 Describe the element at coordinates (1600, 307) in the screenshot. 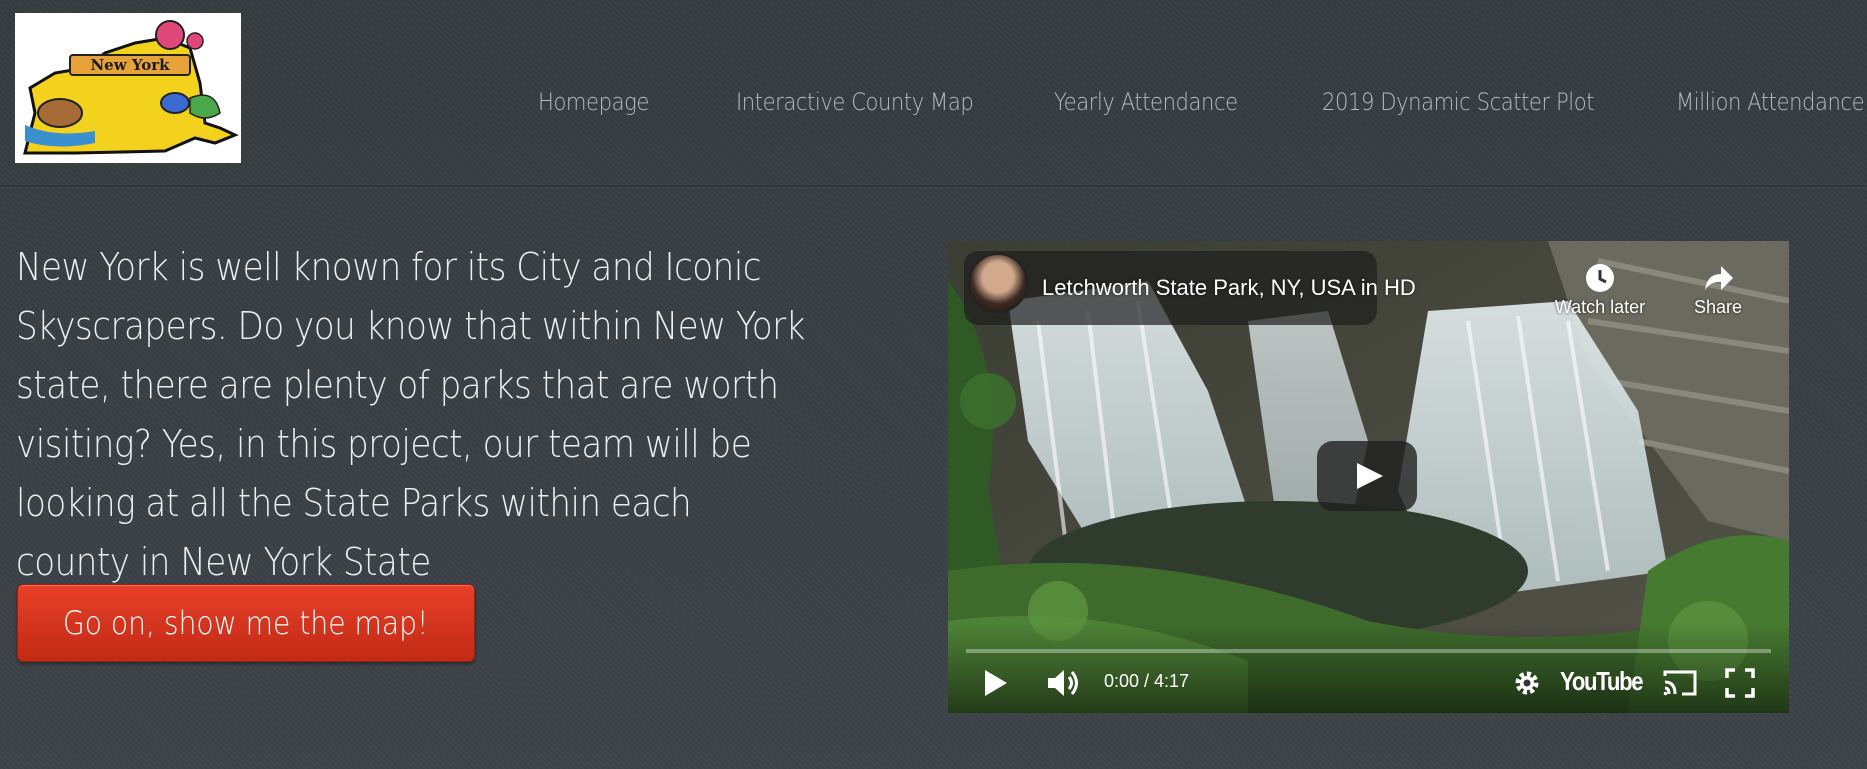

I see `watch-later-label: Watch later` at that location.